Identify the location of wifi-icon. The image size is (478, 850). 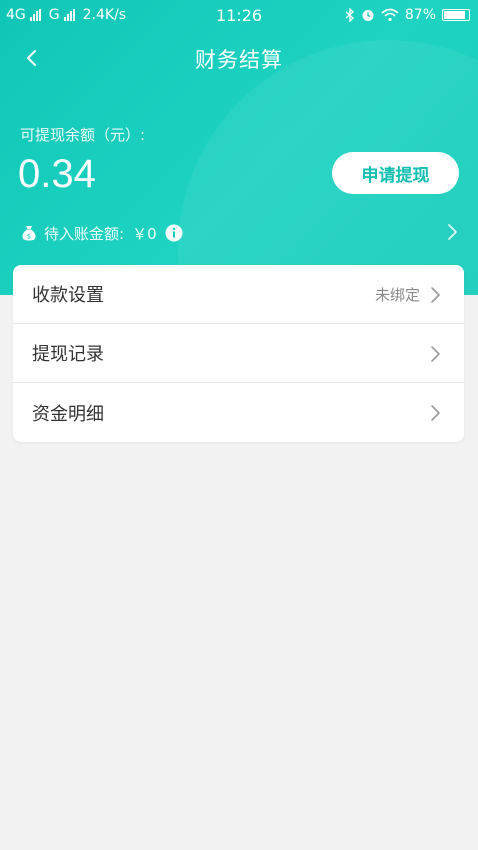
(390, 15).